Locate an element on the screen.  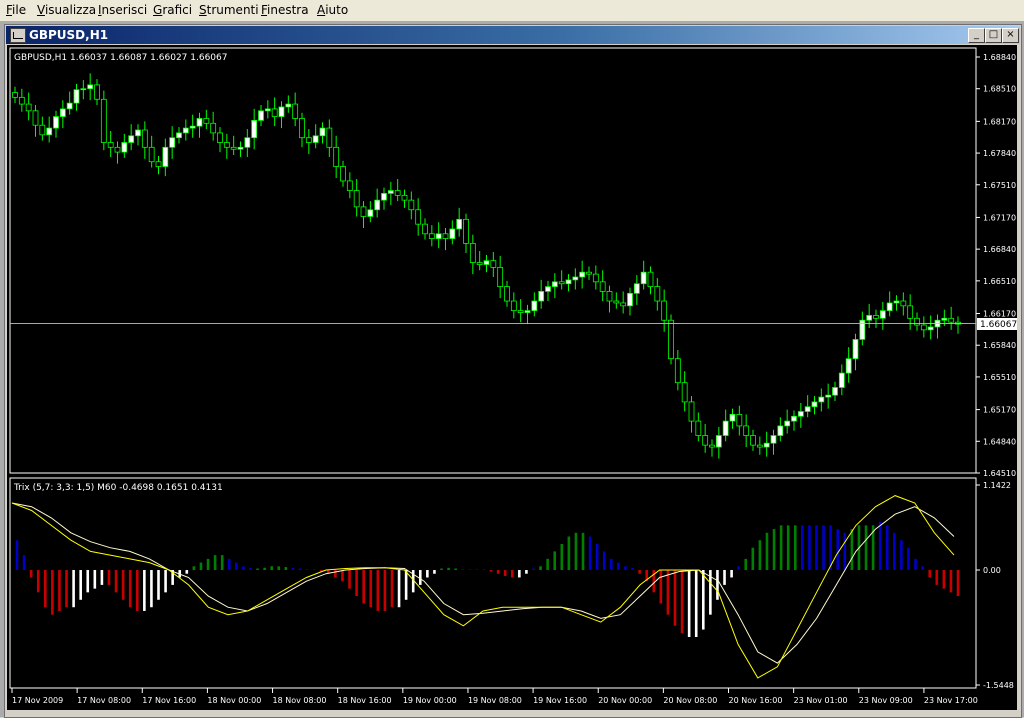
menu-file: File is located at coordinates (16, 10).